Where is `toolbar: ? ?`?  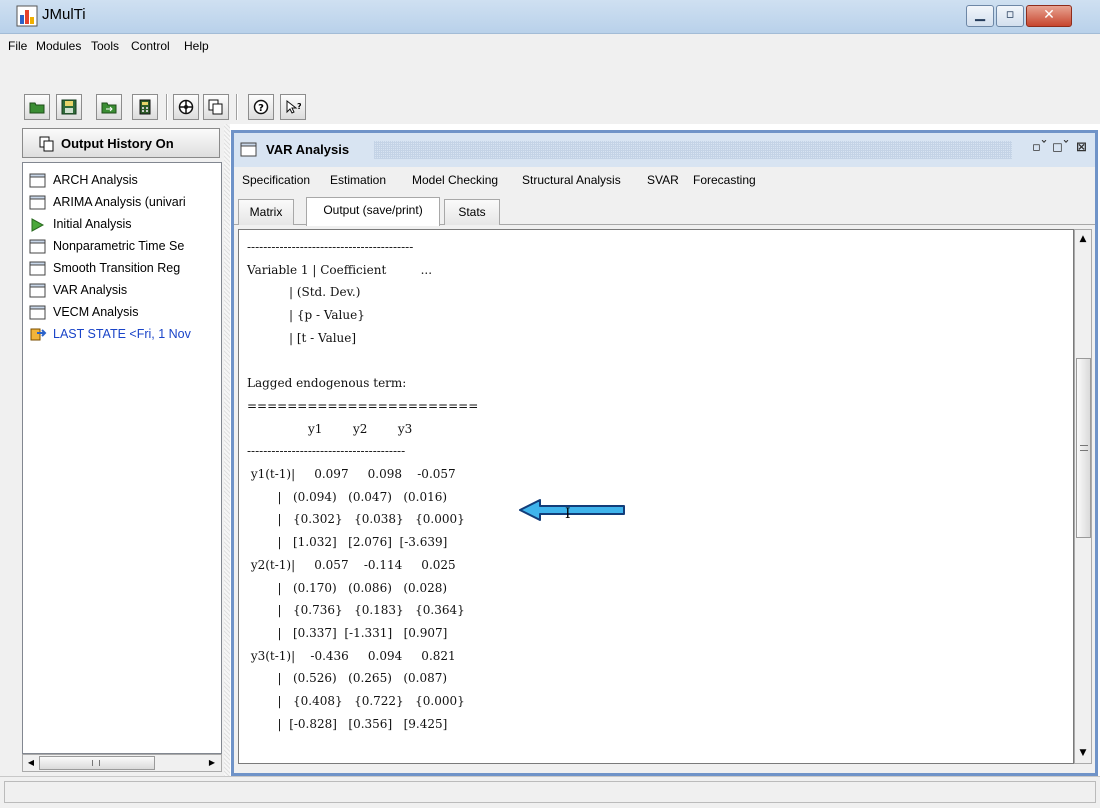 toolbar: ? ? is located at coordinates (550, 91).